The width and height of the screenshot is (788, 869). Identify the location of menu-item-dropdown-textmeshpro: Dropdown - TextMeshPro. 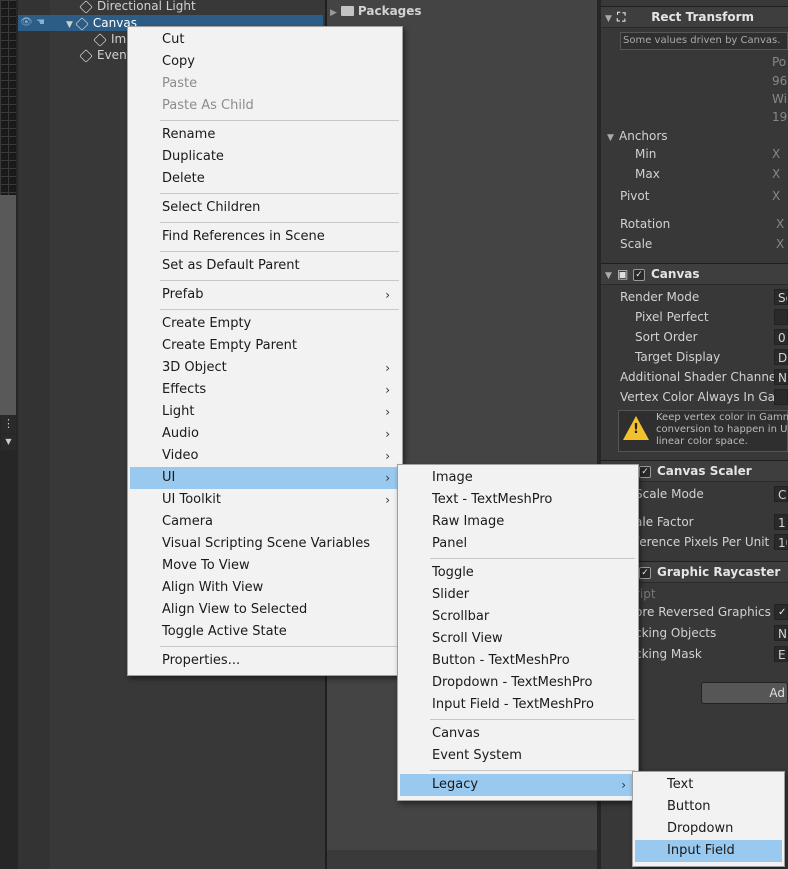
(518, 683).